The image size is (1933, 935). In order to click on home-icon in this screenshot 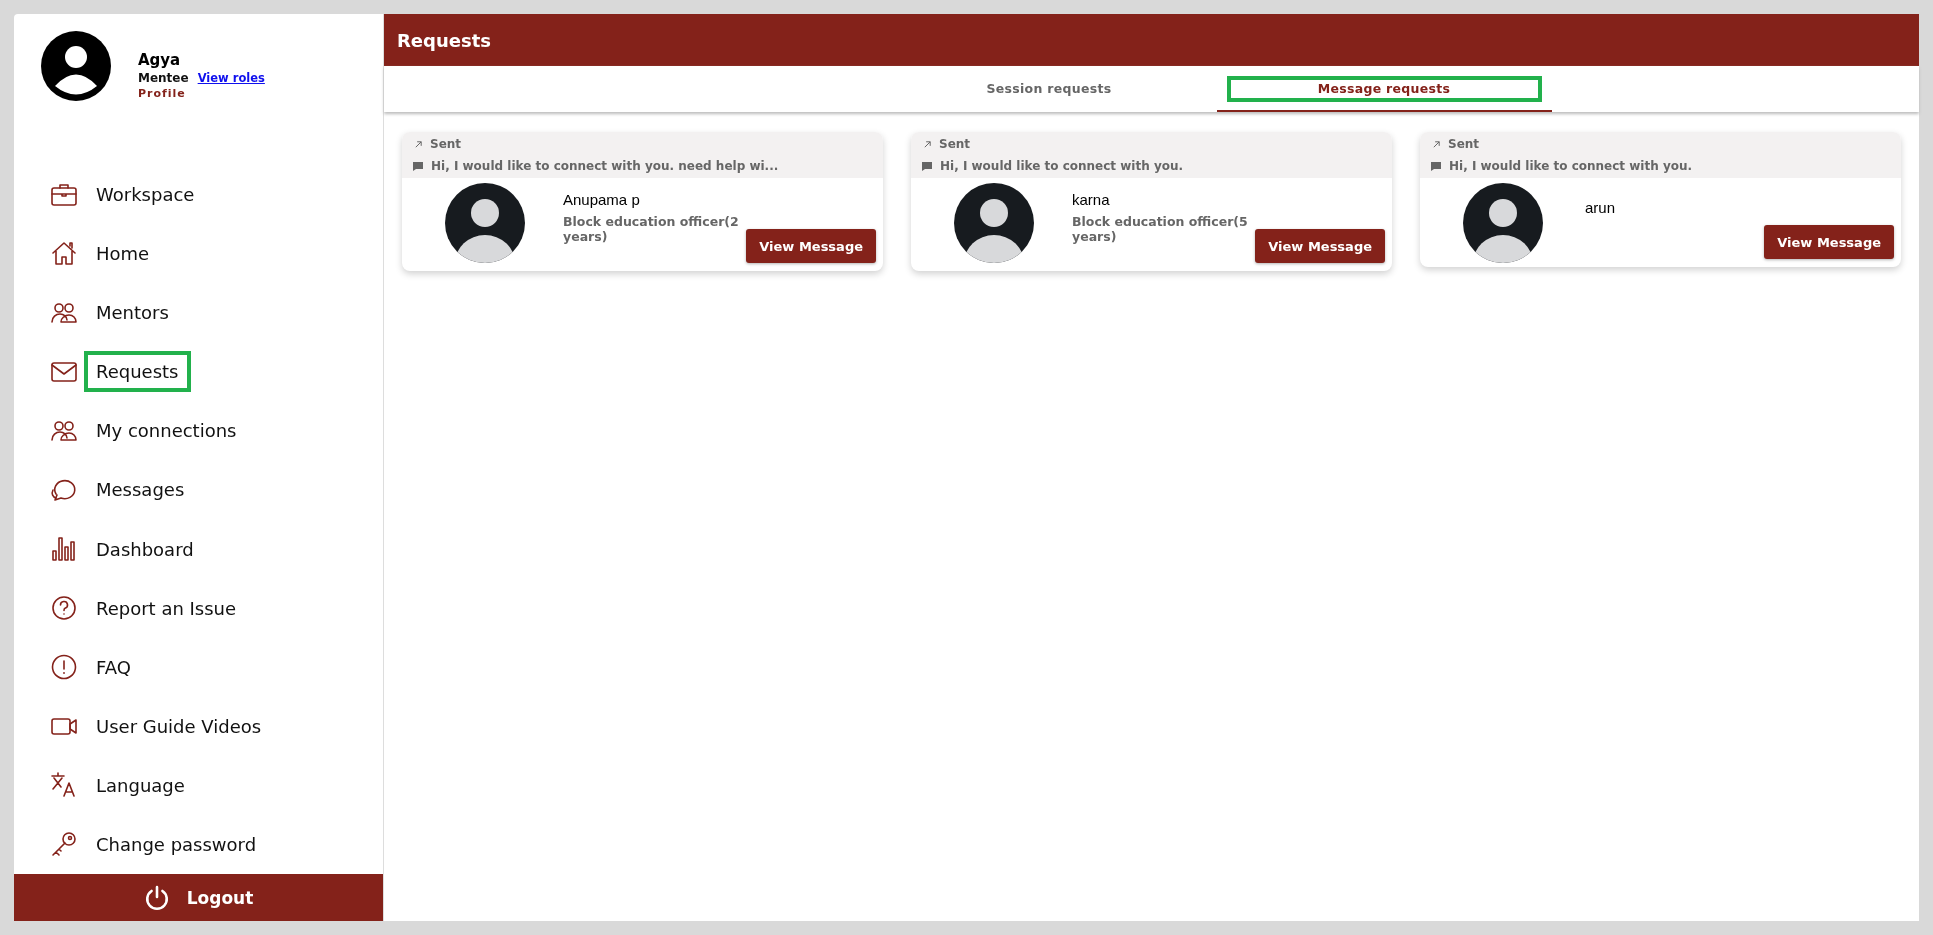, I will do `click(64, 253)`.